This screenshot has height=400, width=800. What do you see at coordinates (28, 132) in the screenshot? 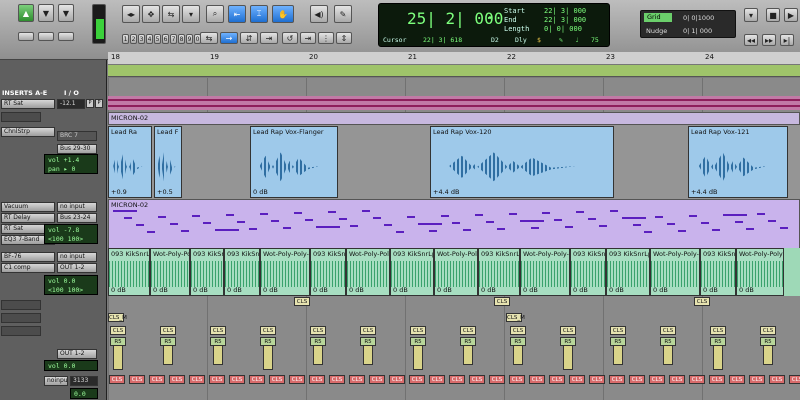
I see `insert-chnlstrp: ChnlStrp` at bounding box center [28, 132].